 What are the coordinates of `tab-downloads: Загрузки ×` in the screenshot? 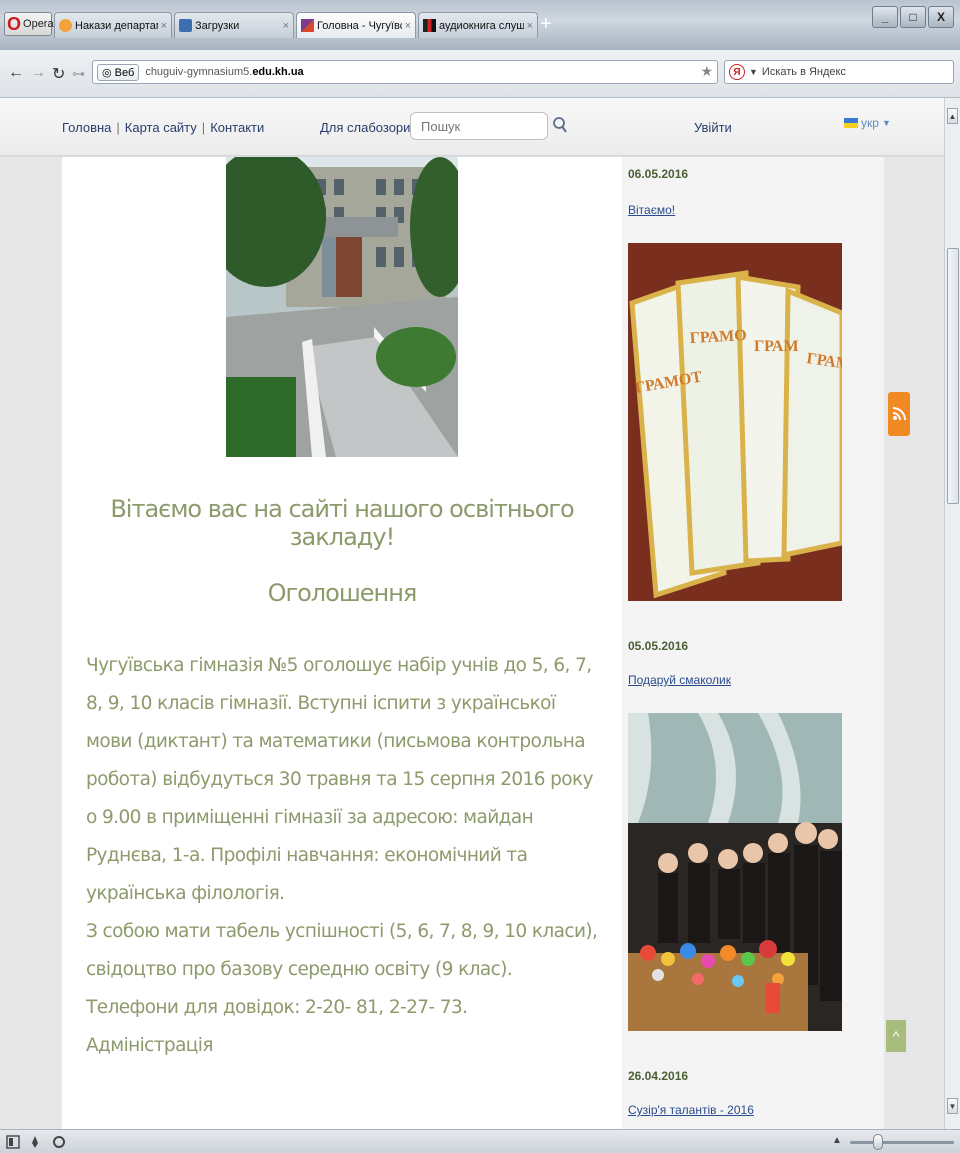 It's located at (234, 25).